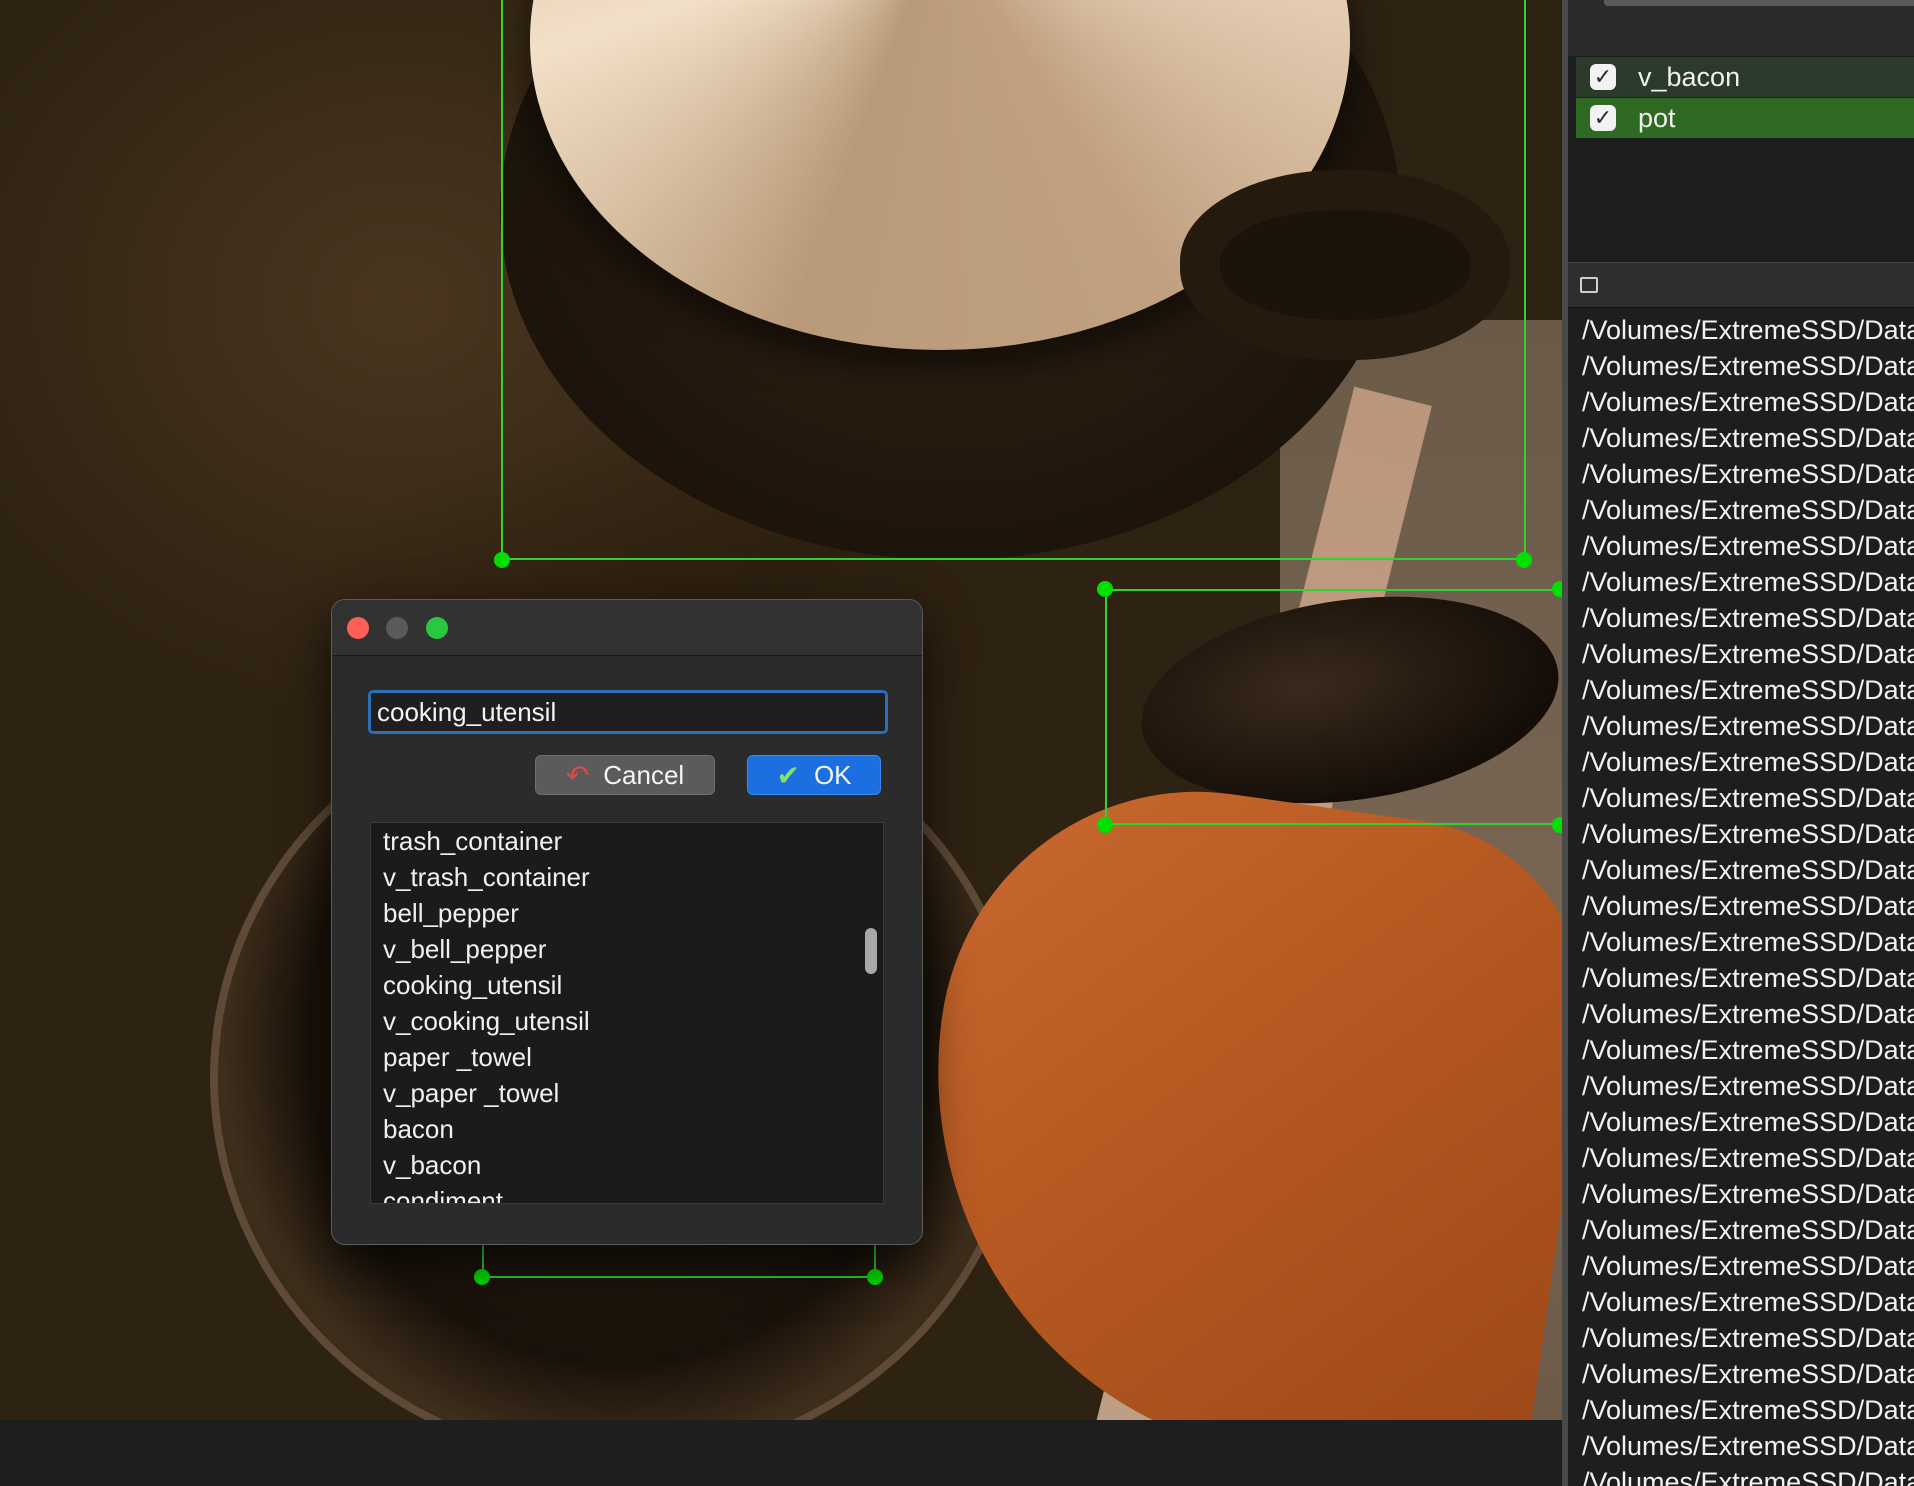  Describe the element at coordinates (1657, 117) in the screenshot. I see `label-list-item-text: pot` at that location.